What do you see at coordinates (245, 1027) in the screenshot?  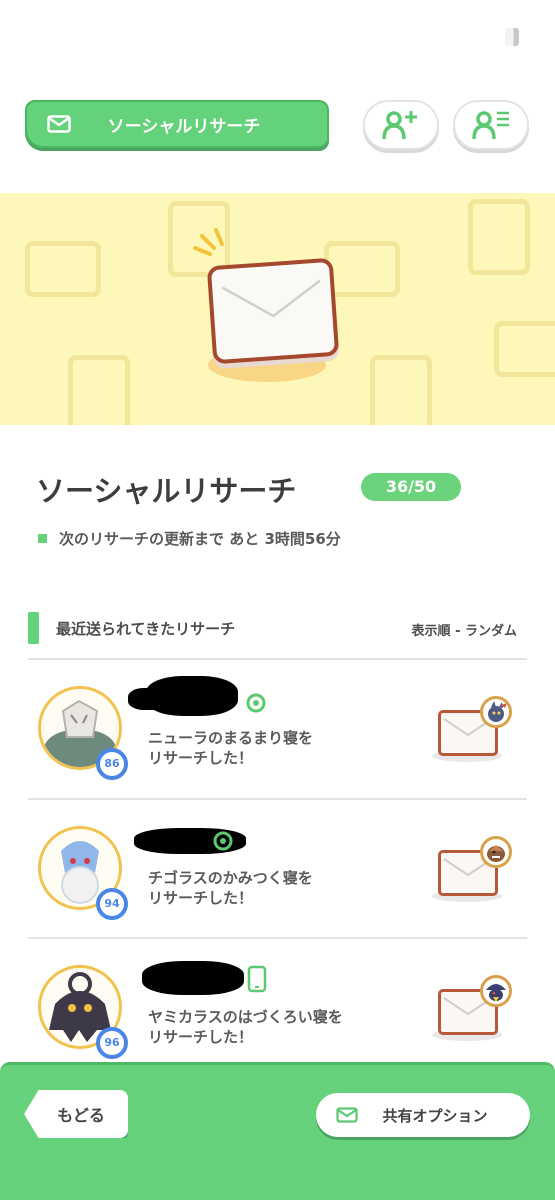 I see `research-message: ヤミカラスのはづくろい寝を リサーチした！` at bounding box center [245, 1027].